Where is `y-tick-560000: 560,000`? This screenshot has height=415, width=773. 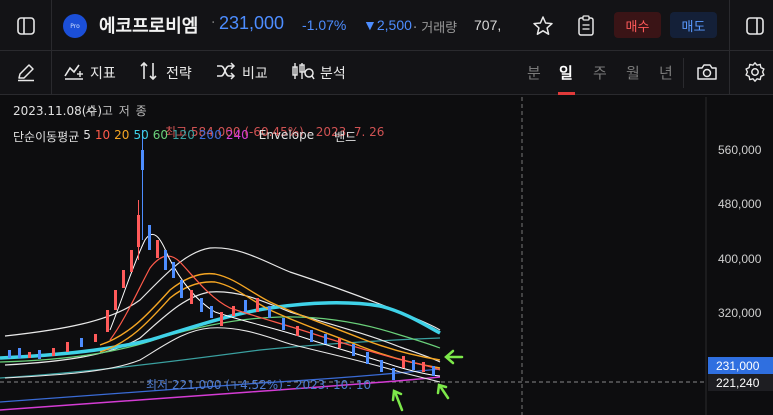 y-tick-560000: 560,000 is located at coordinates (740, 150).